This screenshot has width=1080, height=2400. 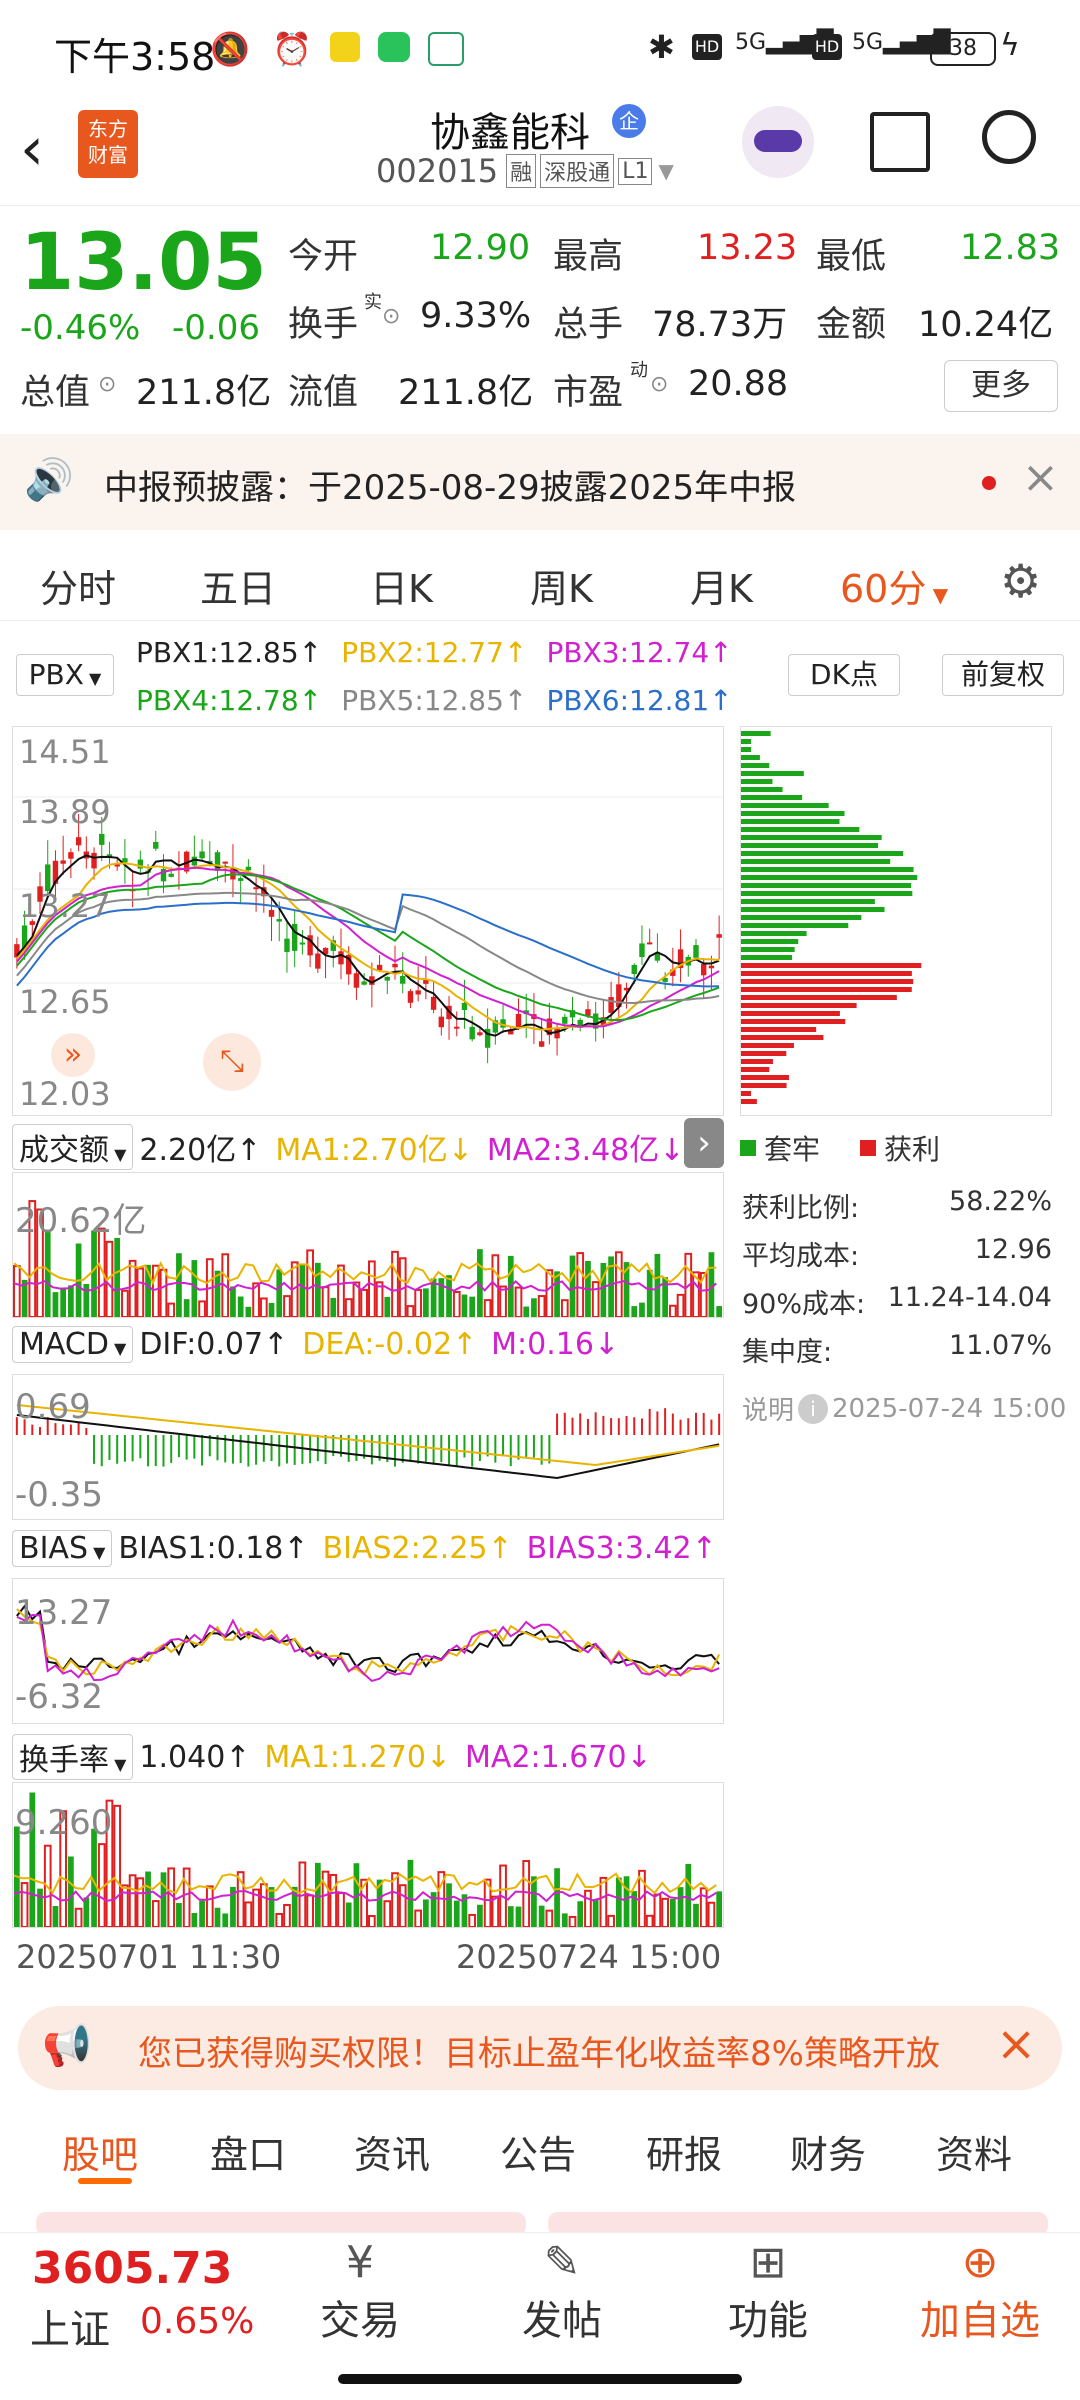 I want to click on tab-monthly: 月K, so click(x=721, y=585).